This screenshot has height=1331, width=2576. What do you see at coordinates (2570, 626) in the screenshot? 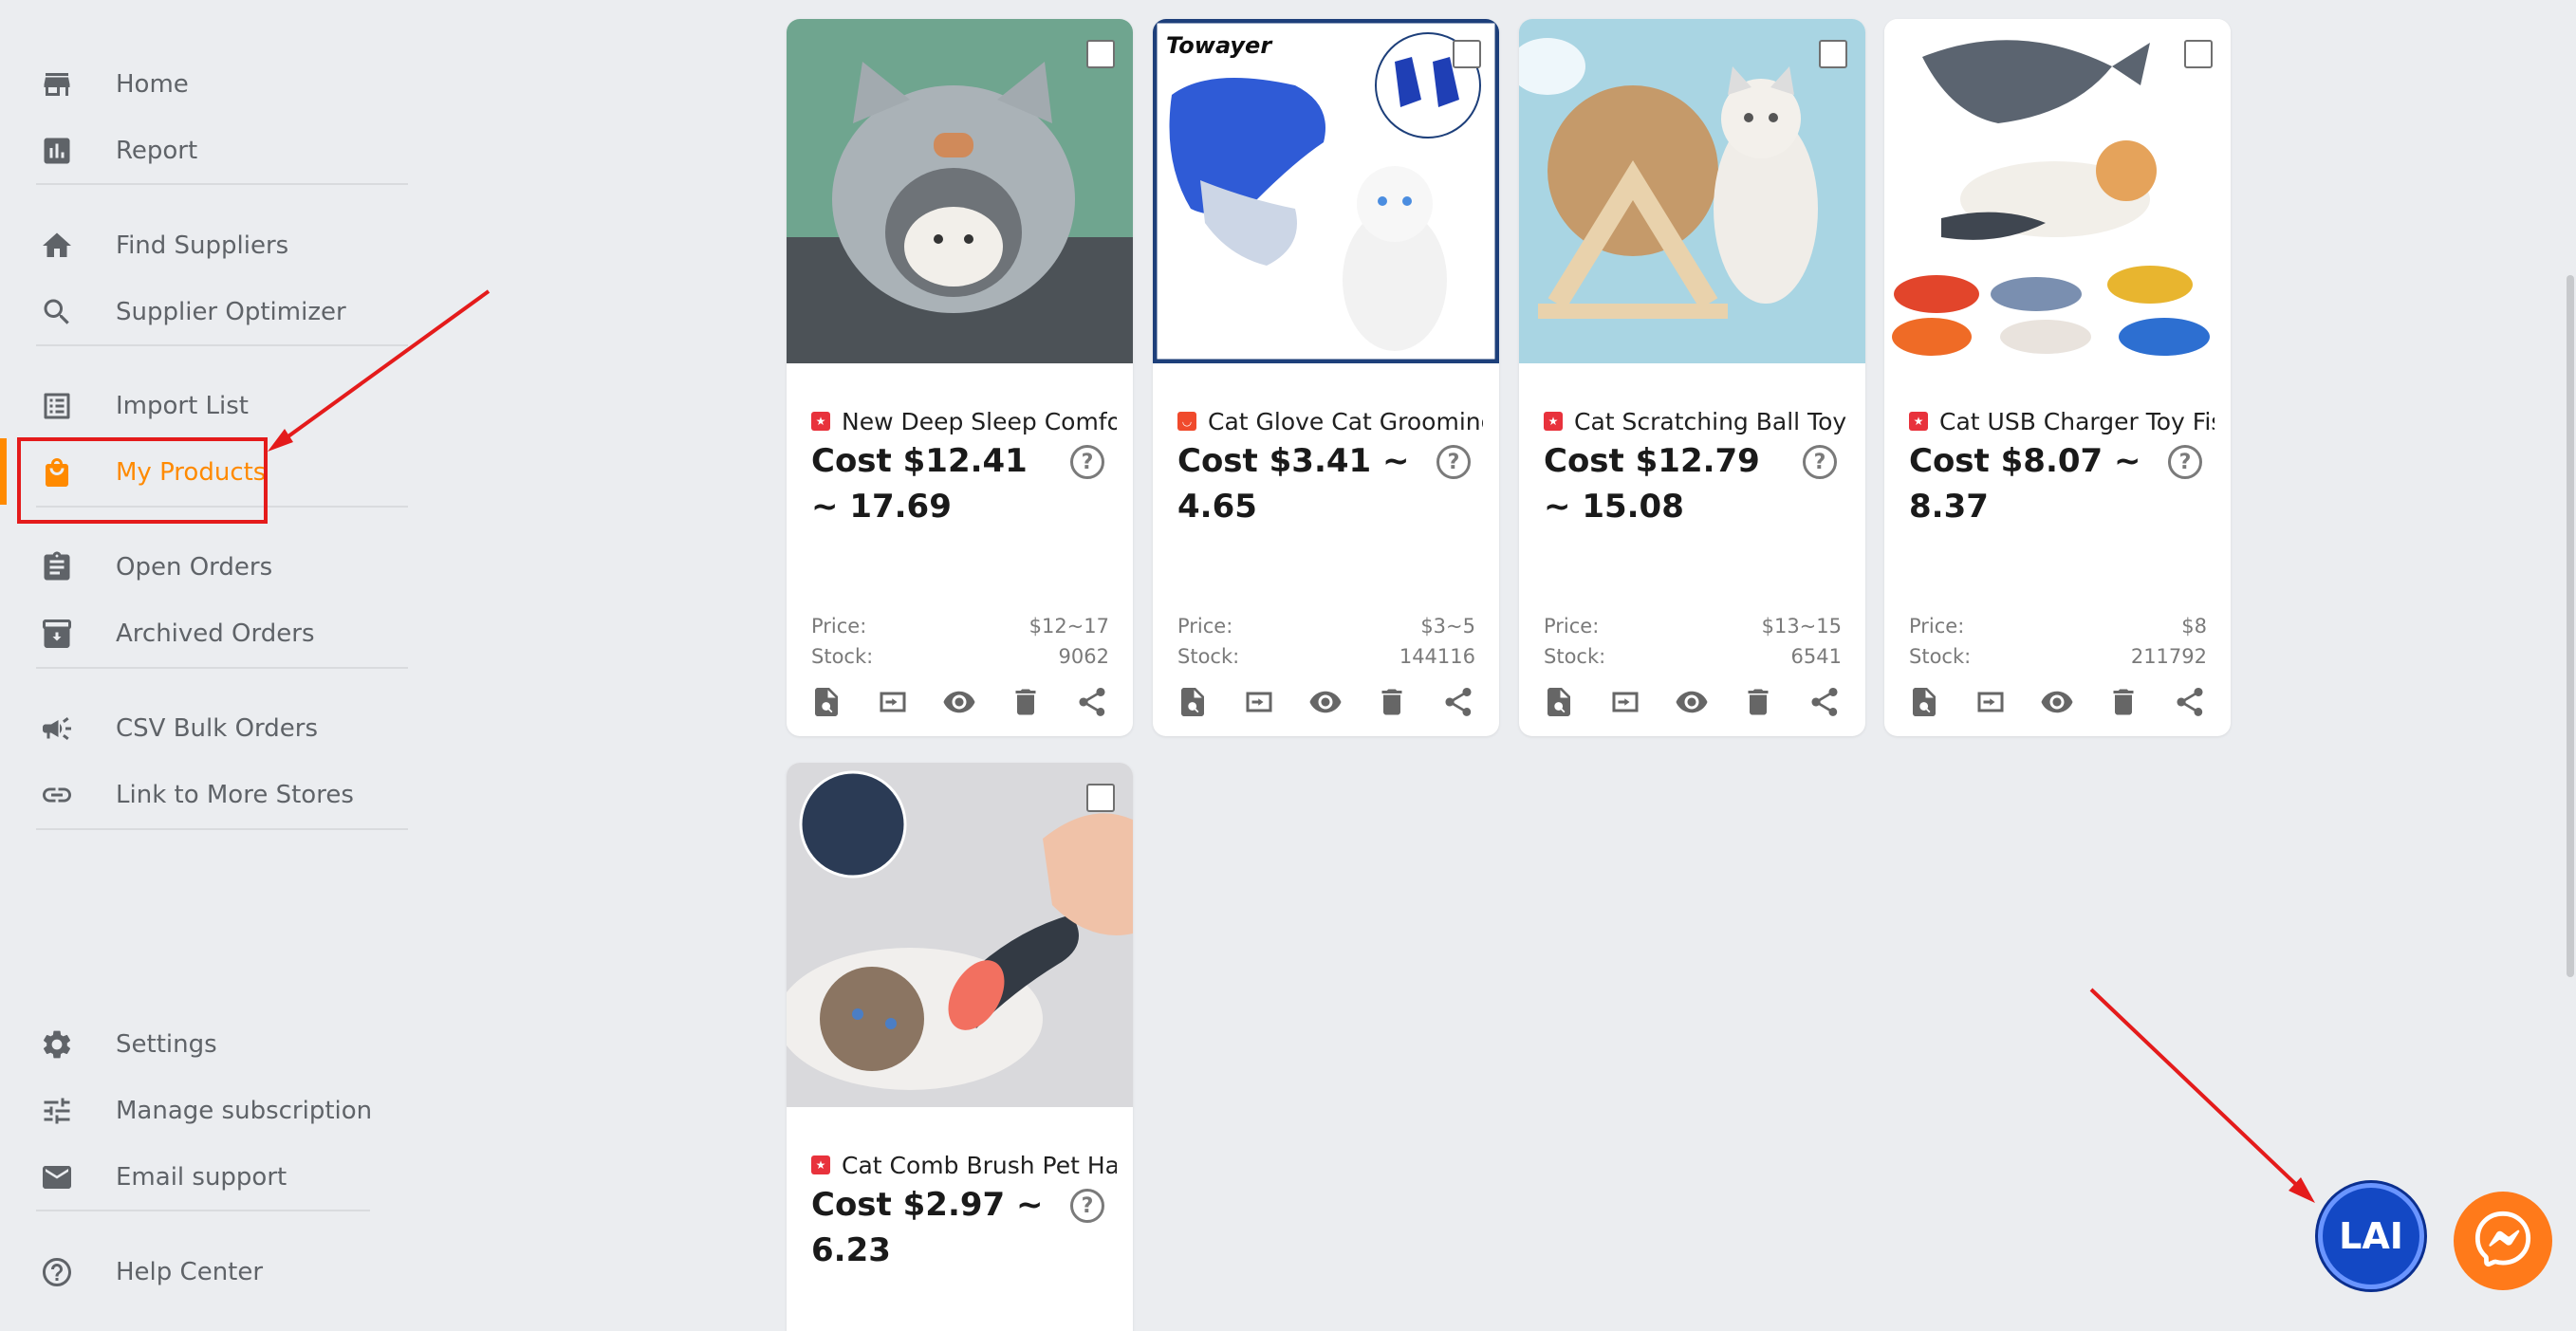
I see `page-scrollbar` at bounding box center [2570, 626].